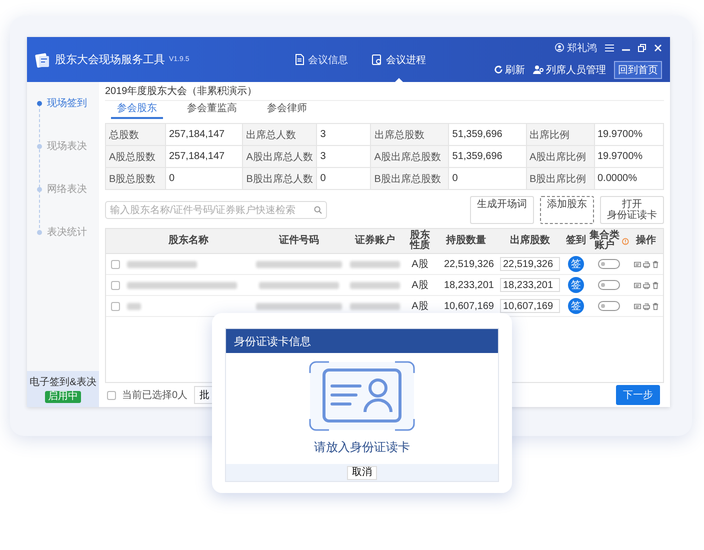  What do you see at coordinates (576, 47) in the screenshot?
I see `user-menu: 郑礼鸿` at bounding box center [576, 47].